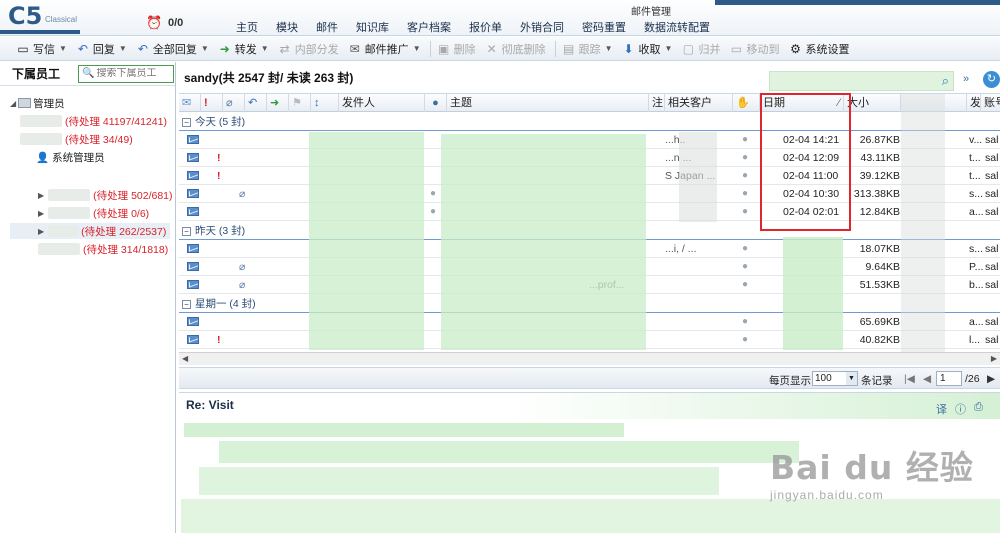  I want to click on col-sender: 发件人, so click(382, 103).